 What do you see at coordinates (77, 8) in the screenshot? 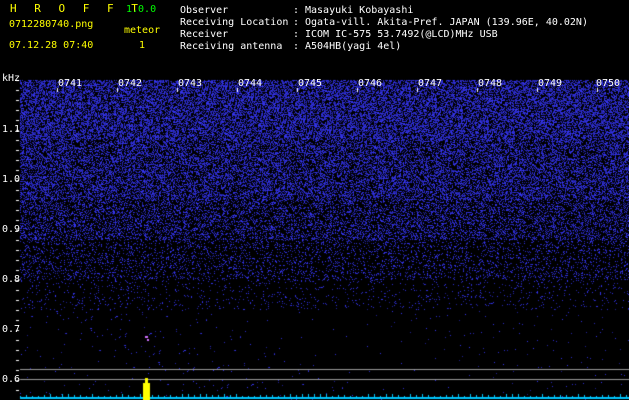
I see `app-logo: H R O F F T` at bounding box center [77, 8].